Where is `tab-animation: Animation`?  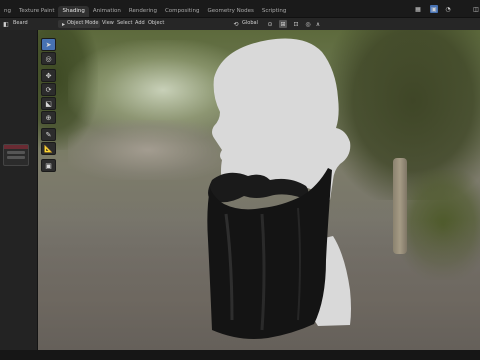
tab-animation: Animation is located at coordinates (107, 11).